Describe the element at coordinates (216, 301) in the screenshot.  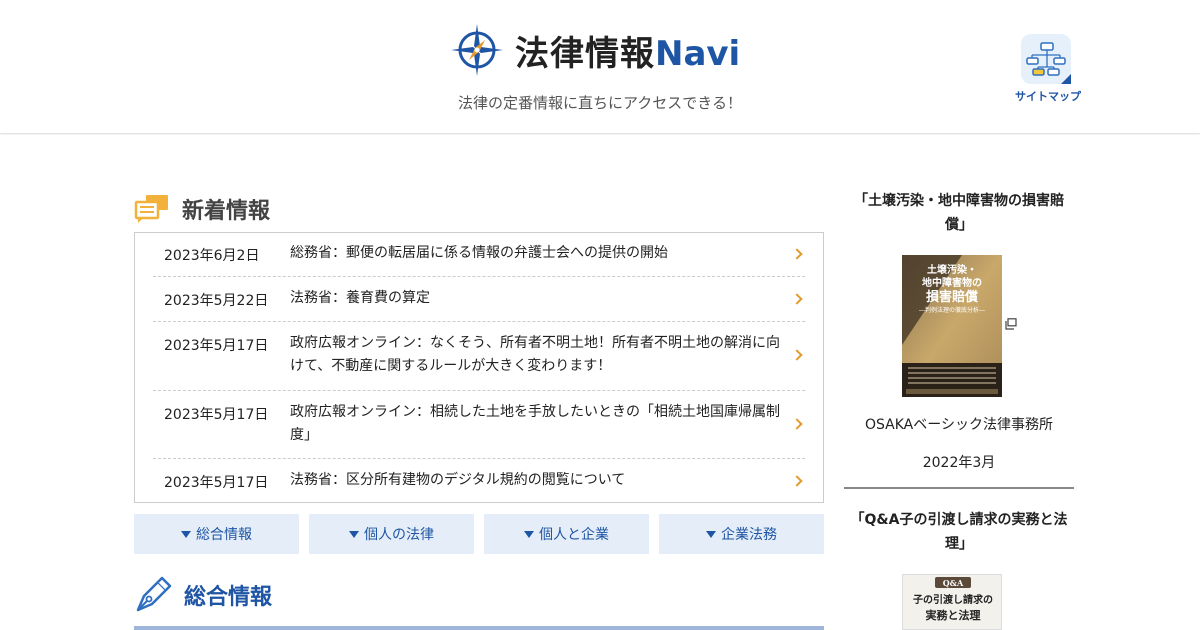
I see `news-date: 2023年5月22日` at that location.